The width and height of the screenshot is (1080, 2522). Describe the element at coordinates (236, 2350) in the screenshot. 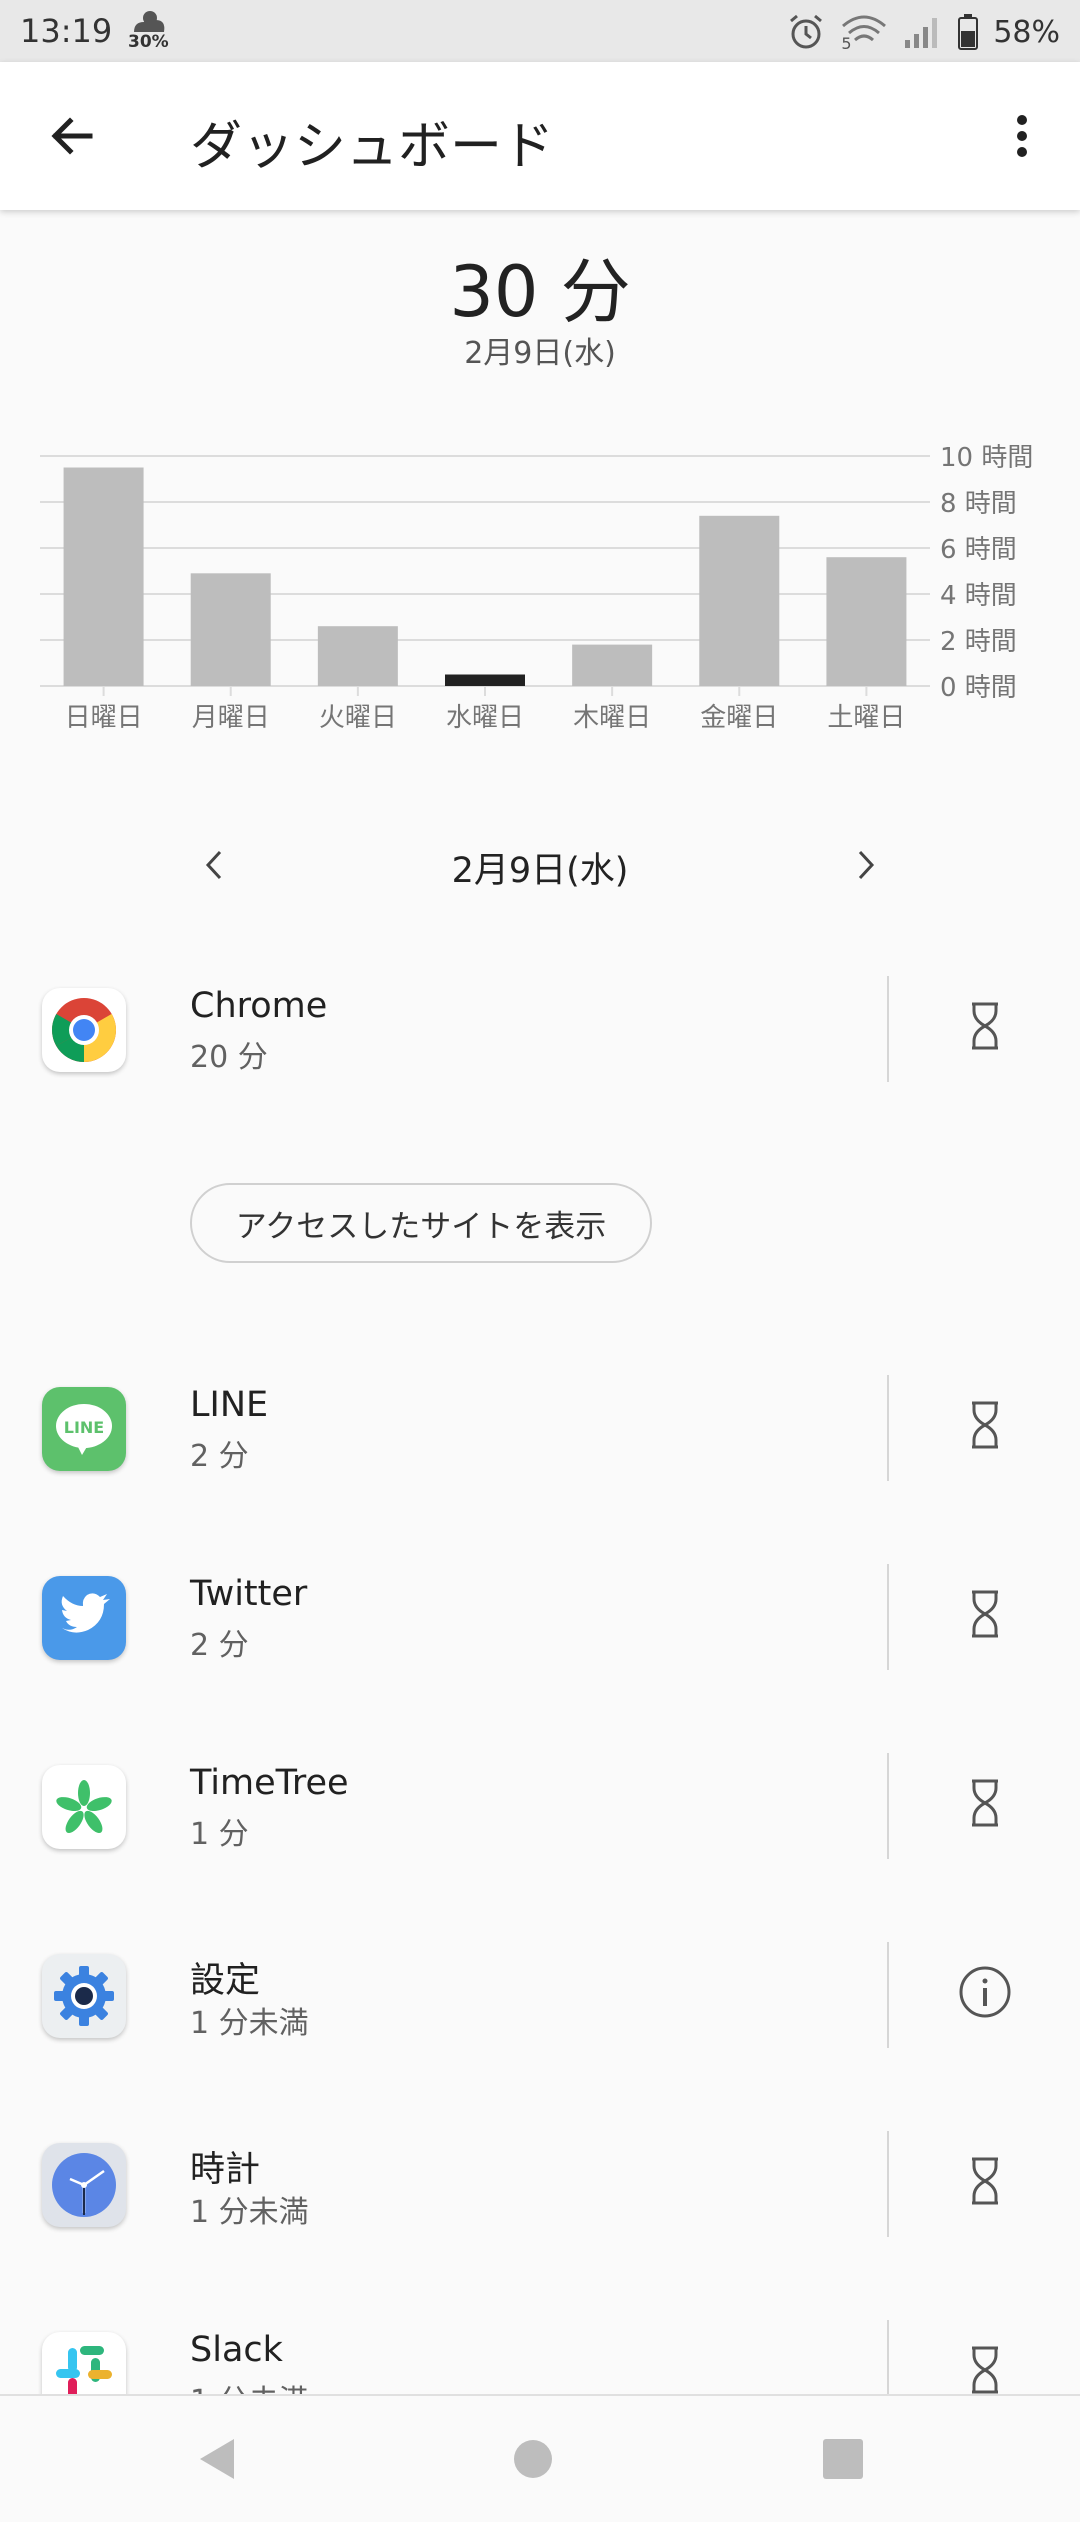

I see `app-name: Slack` at that location.